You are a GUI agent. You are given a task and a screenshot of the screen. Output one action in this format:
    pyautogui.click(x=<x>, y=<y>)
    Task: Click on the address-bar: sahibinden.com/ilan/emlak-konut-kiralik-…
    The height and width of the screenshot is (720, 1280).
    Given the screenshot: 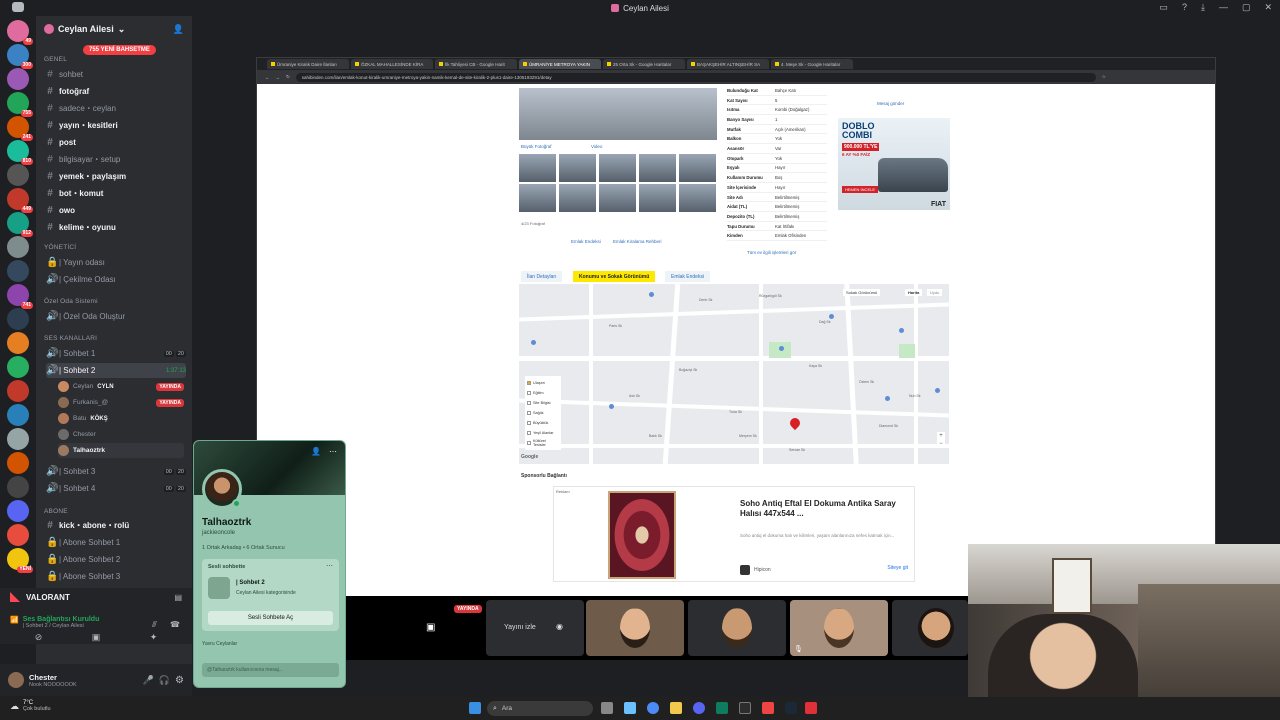 What is the action you would take?
    pyautogui.click(x=695, y=77)
    